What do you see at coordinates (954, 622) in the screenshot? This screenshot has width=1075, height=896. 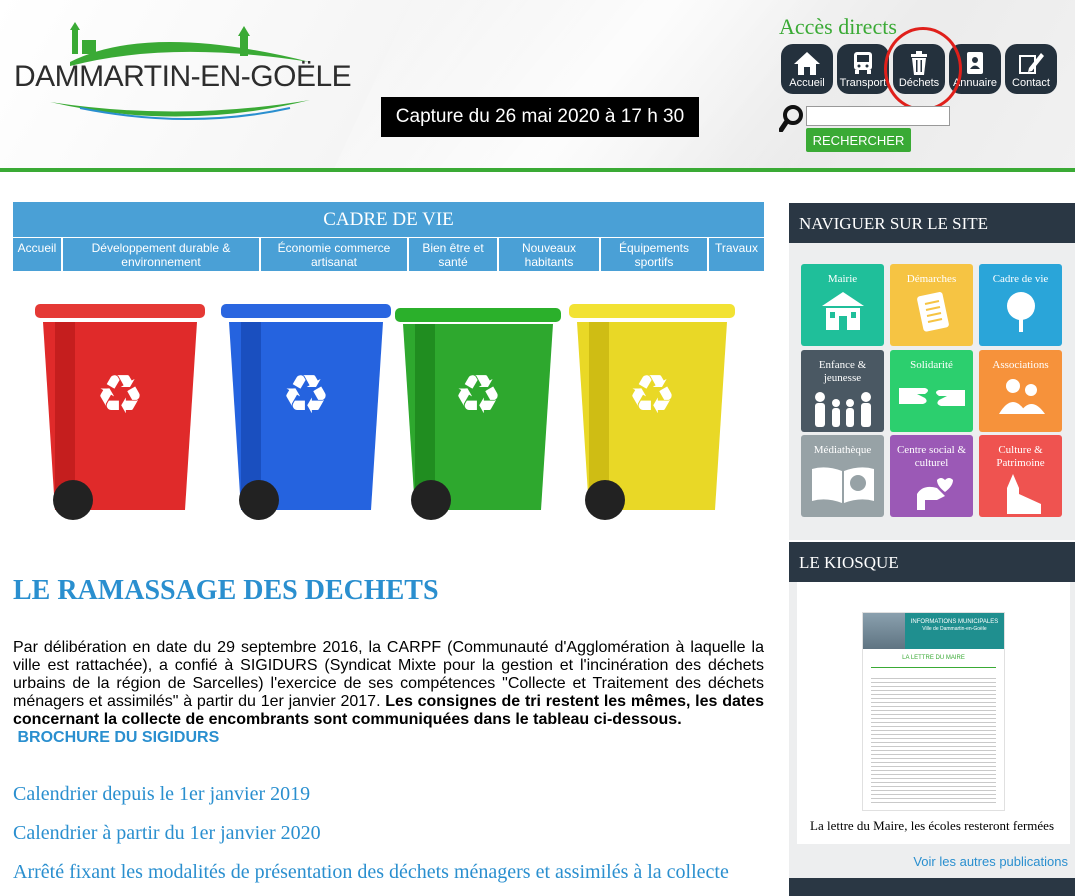 I see `kiosk-banner-title: INFORMATIONS MUNICIPALES` at bounding box center [954, 622].